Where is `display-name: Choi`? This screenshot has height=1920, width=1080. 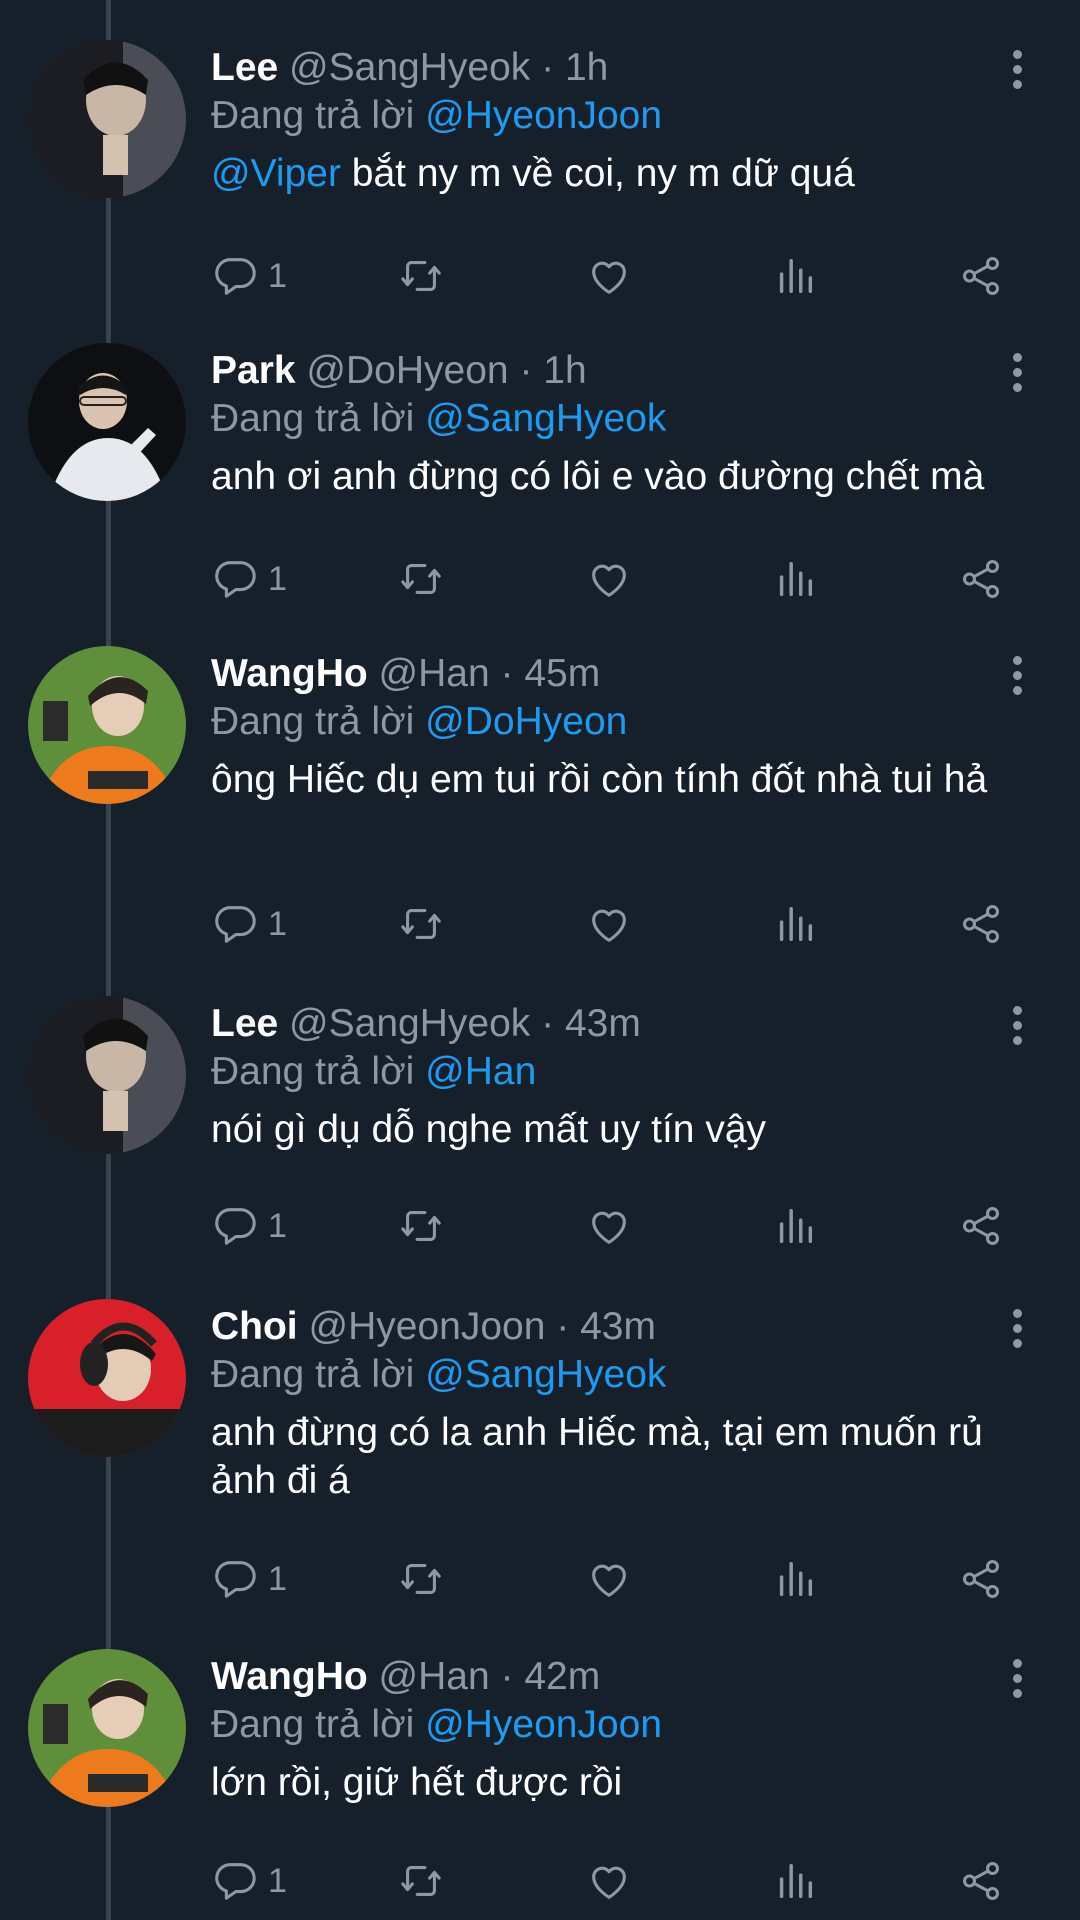
display-name: Choi is located at coordinates (254, 1326).